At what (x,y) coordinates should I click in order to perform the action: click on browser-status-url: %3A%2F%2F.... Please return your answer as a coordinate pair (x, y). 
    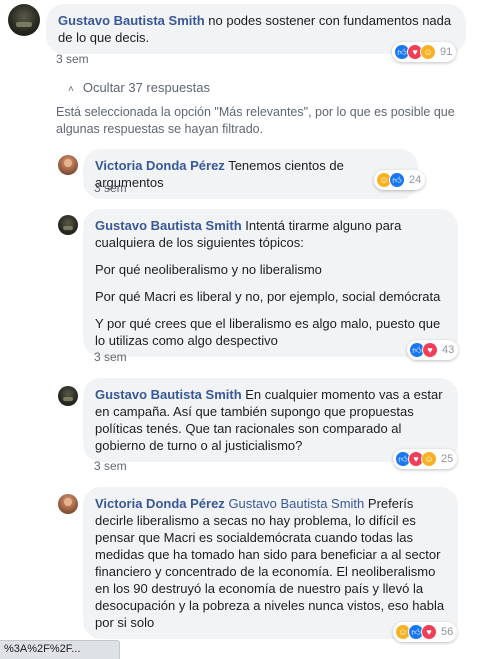
    Looking at the image, I should click on (60, 649).